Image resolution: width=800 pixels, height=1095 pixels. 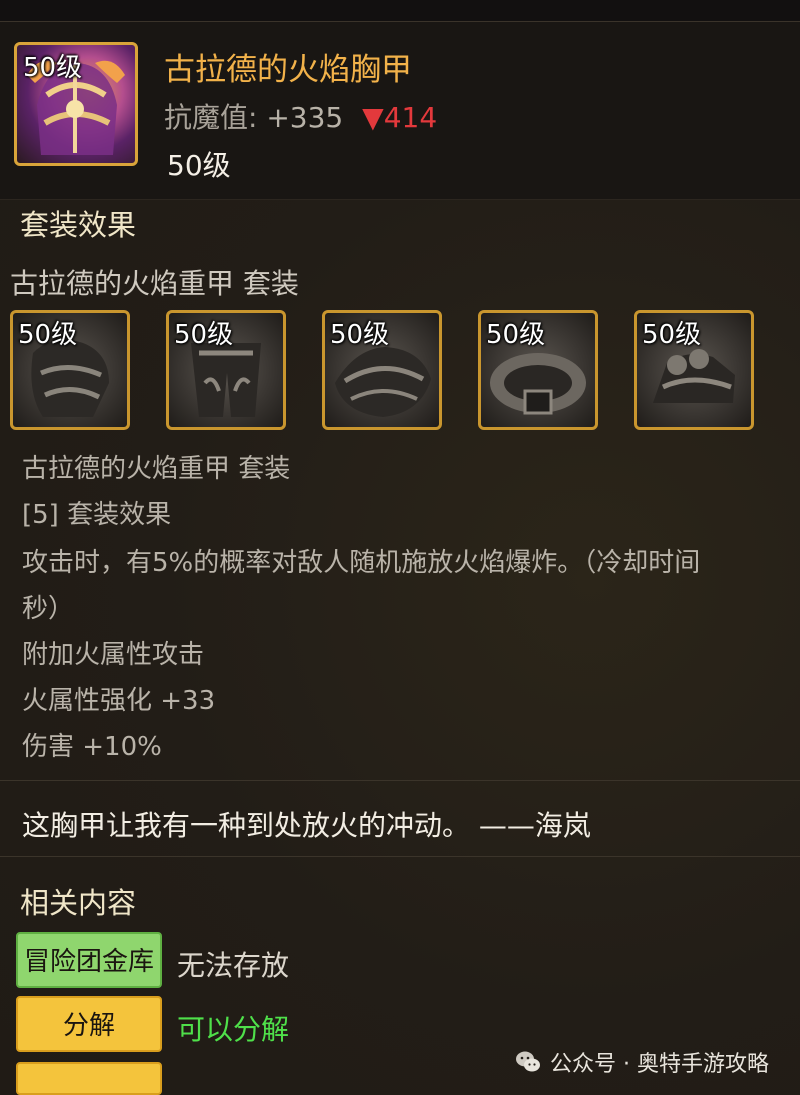 I want to click on related-title: 相关内容, so click(x=78, y=903).